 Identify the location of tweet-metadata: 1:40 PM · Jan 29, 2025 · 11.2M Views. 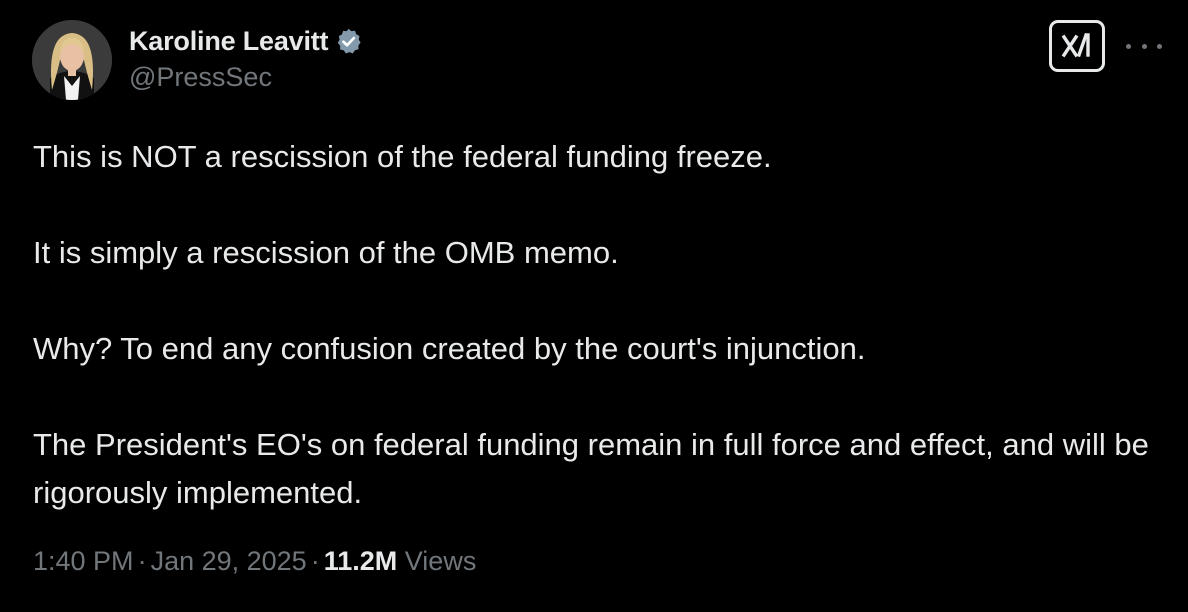
(254, 561).